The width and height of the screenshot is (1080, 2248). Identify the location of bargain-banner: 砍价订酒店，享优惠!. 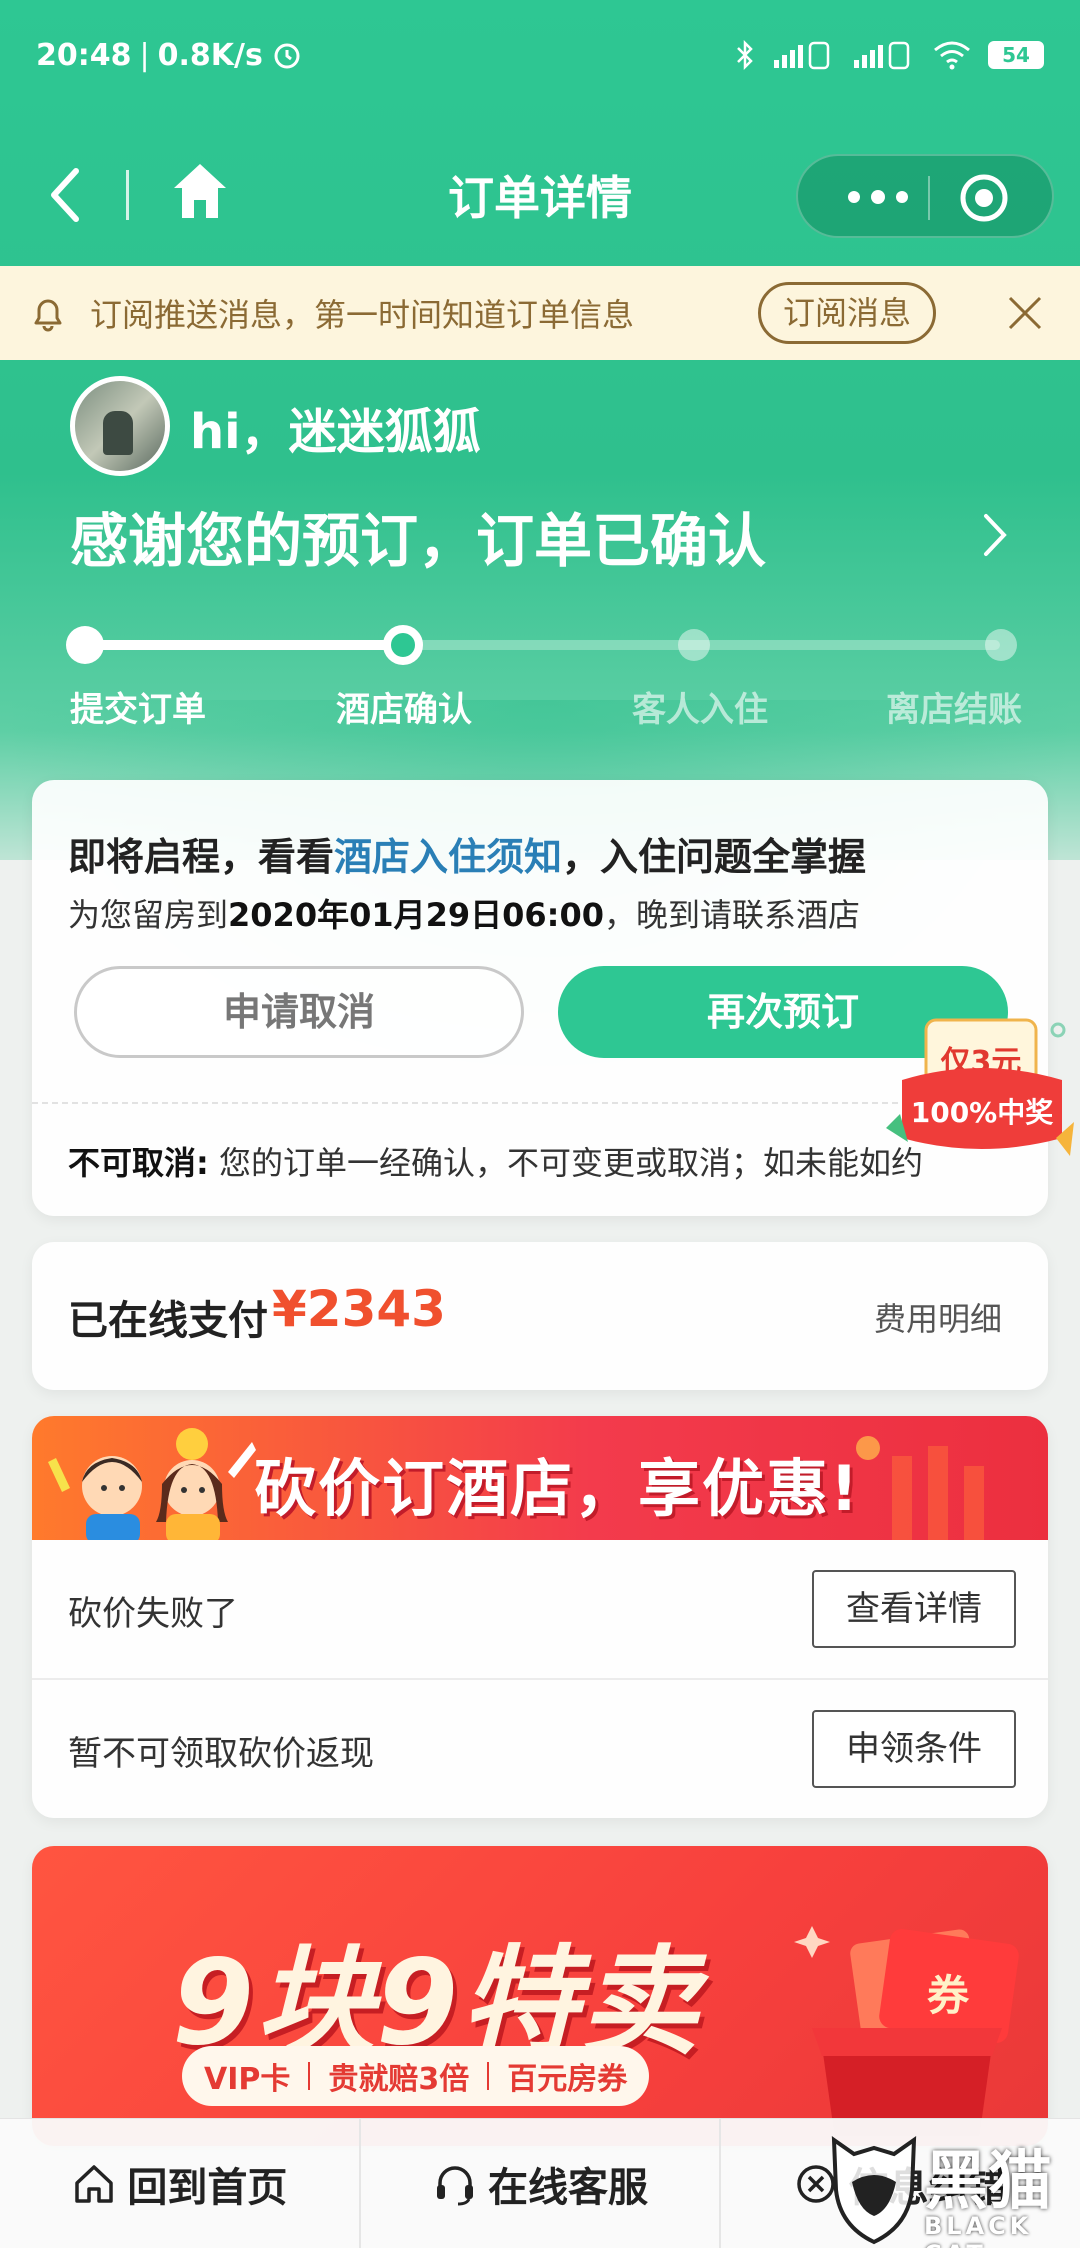
(540, 1478).